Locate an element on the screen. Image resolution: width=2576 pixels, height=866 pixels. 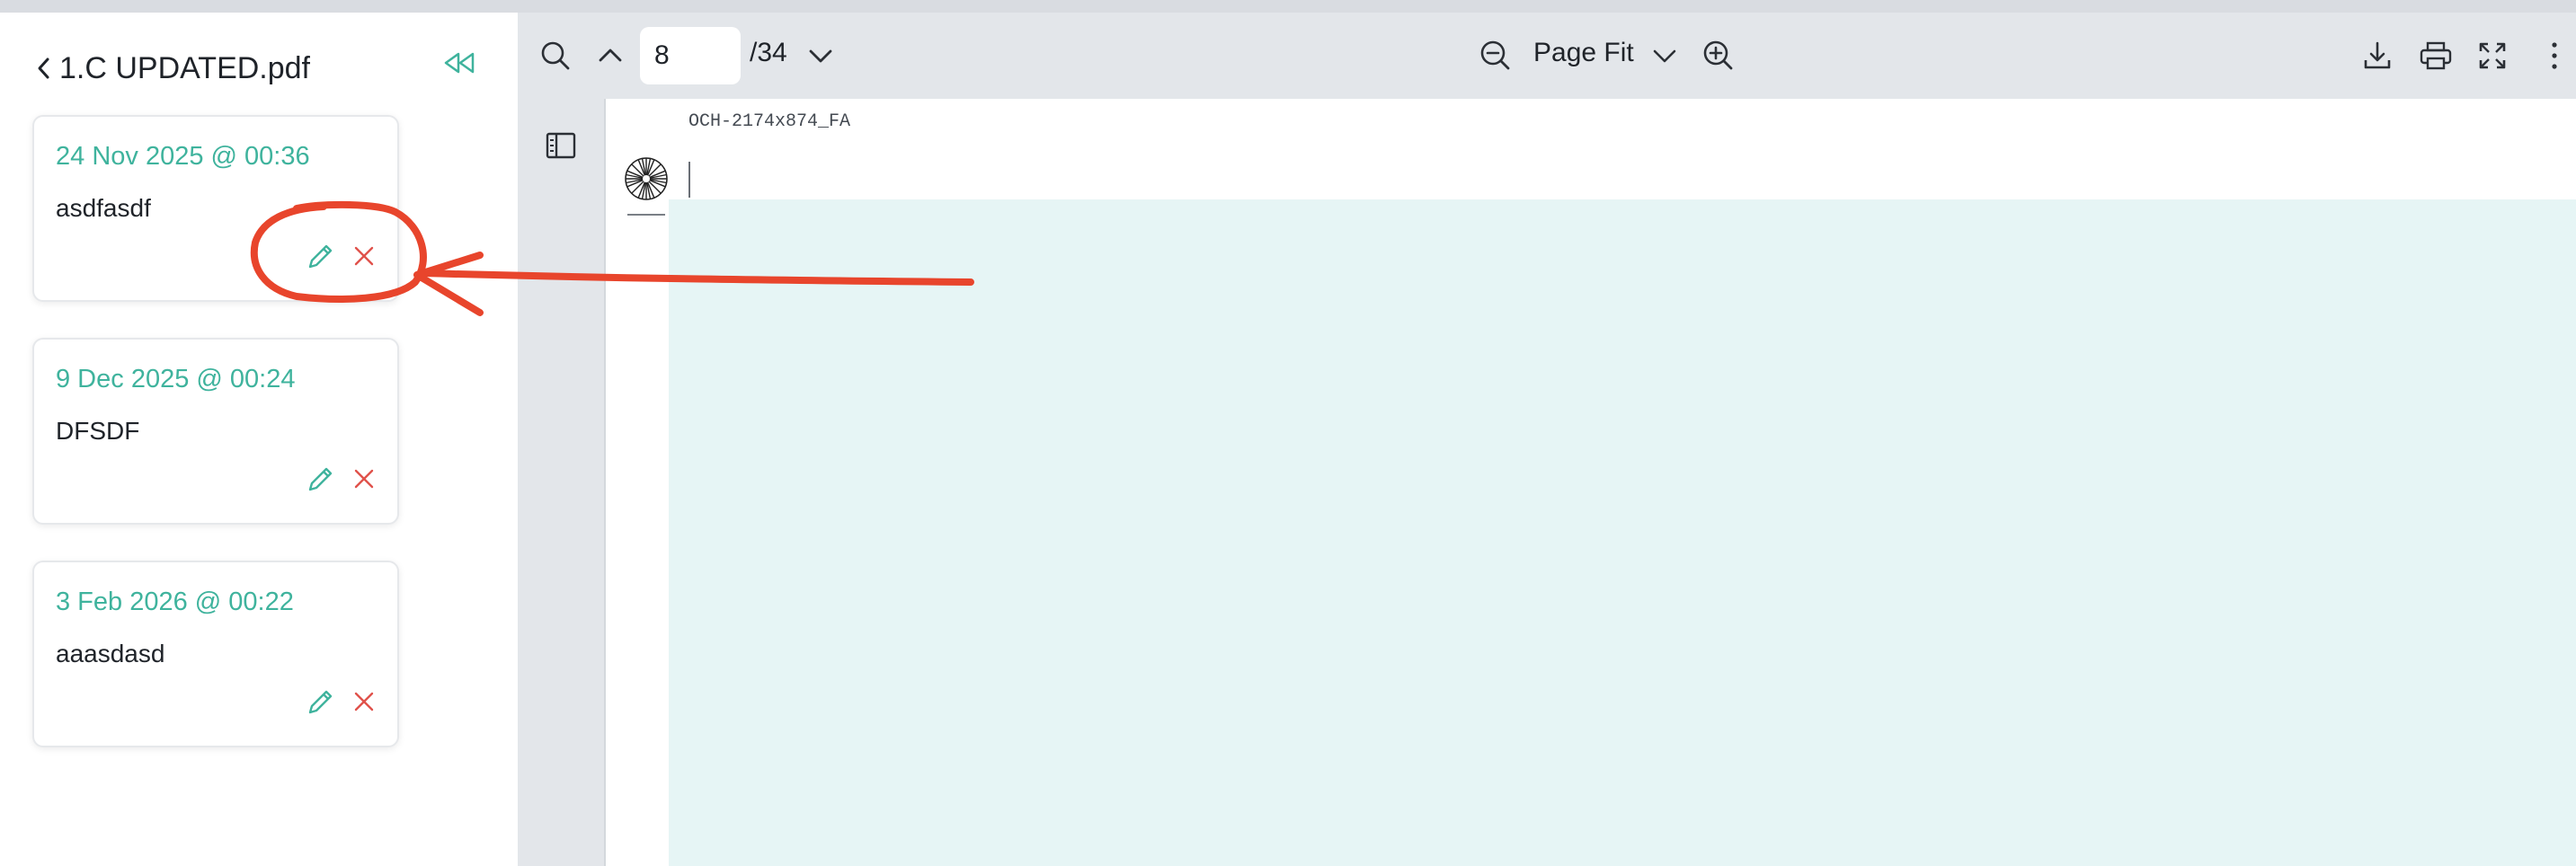
fullscreen-button is located at coordinates (2492, 56).